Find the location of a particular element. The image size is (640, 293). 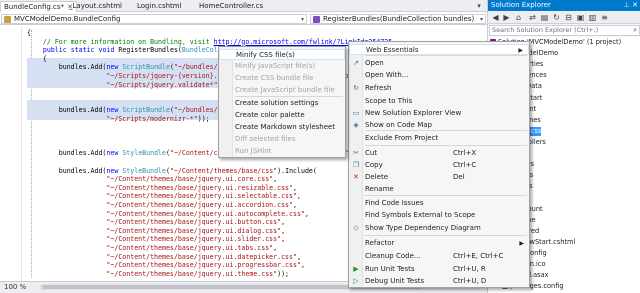

code-line: "~/Scripts/modernizr-*")); is located at coordinates (158, 119).